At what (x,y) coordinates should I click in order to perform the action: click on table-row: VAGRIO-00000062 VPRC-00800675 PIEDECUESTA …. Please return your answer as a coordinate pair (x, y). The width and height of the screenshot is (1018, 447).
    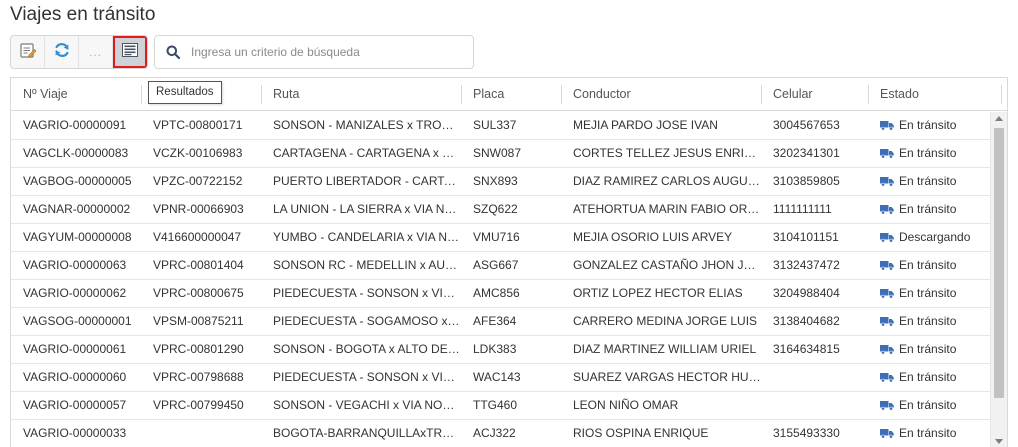
    Looking at the image, I should click on (501, 294).